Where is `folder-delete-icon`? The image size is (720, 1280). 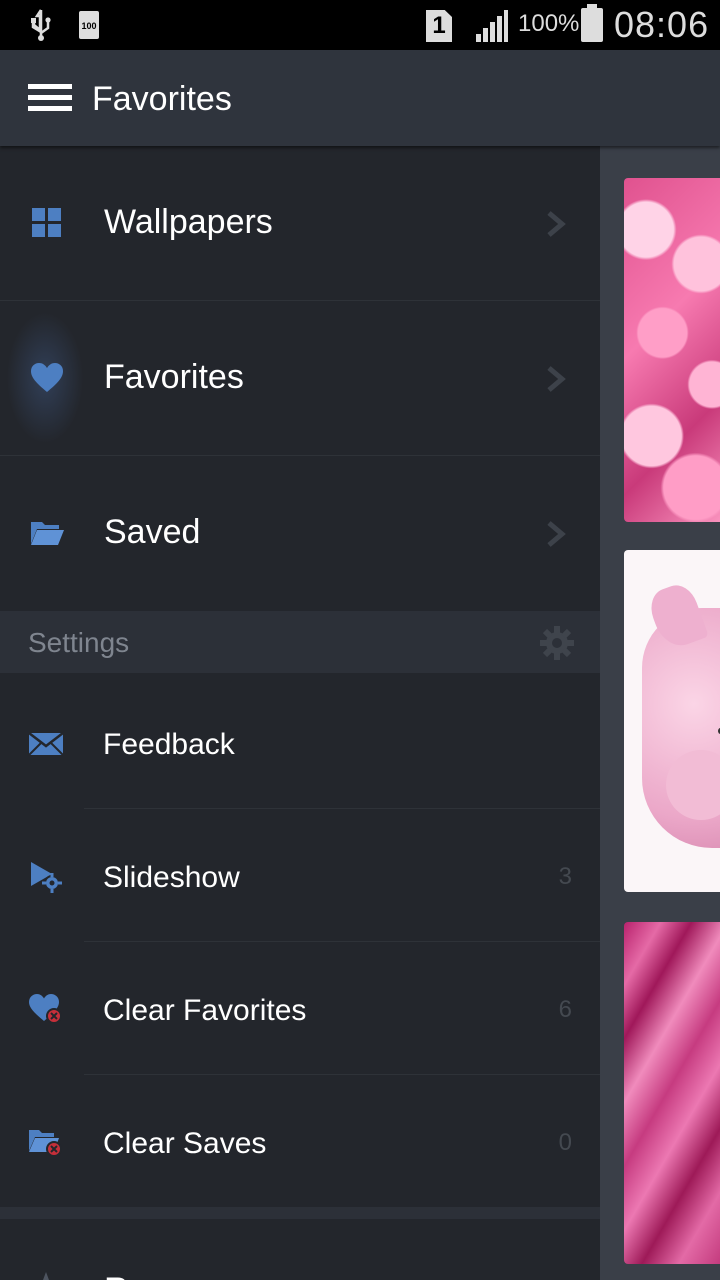
folder-delete-icon is located at coordinates (45, 1143).